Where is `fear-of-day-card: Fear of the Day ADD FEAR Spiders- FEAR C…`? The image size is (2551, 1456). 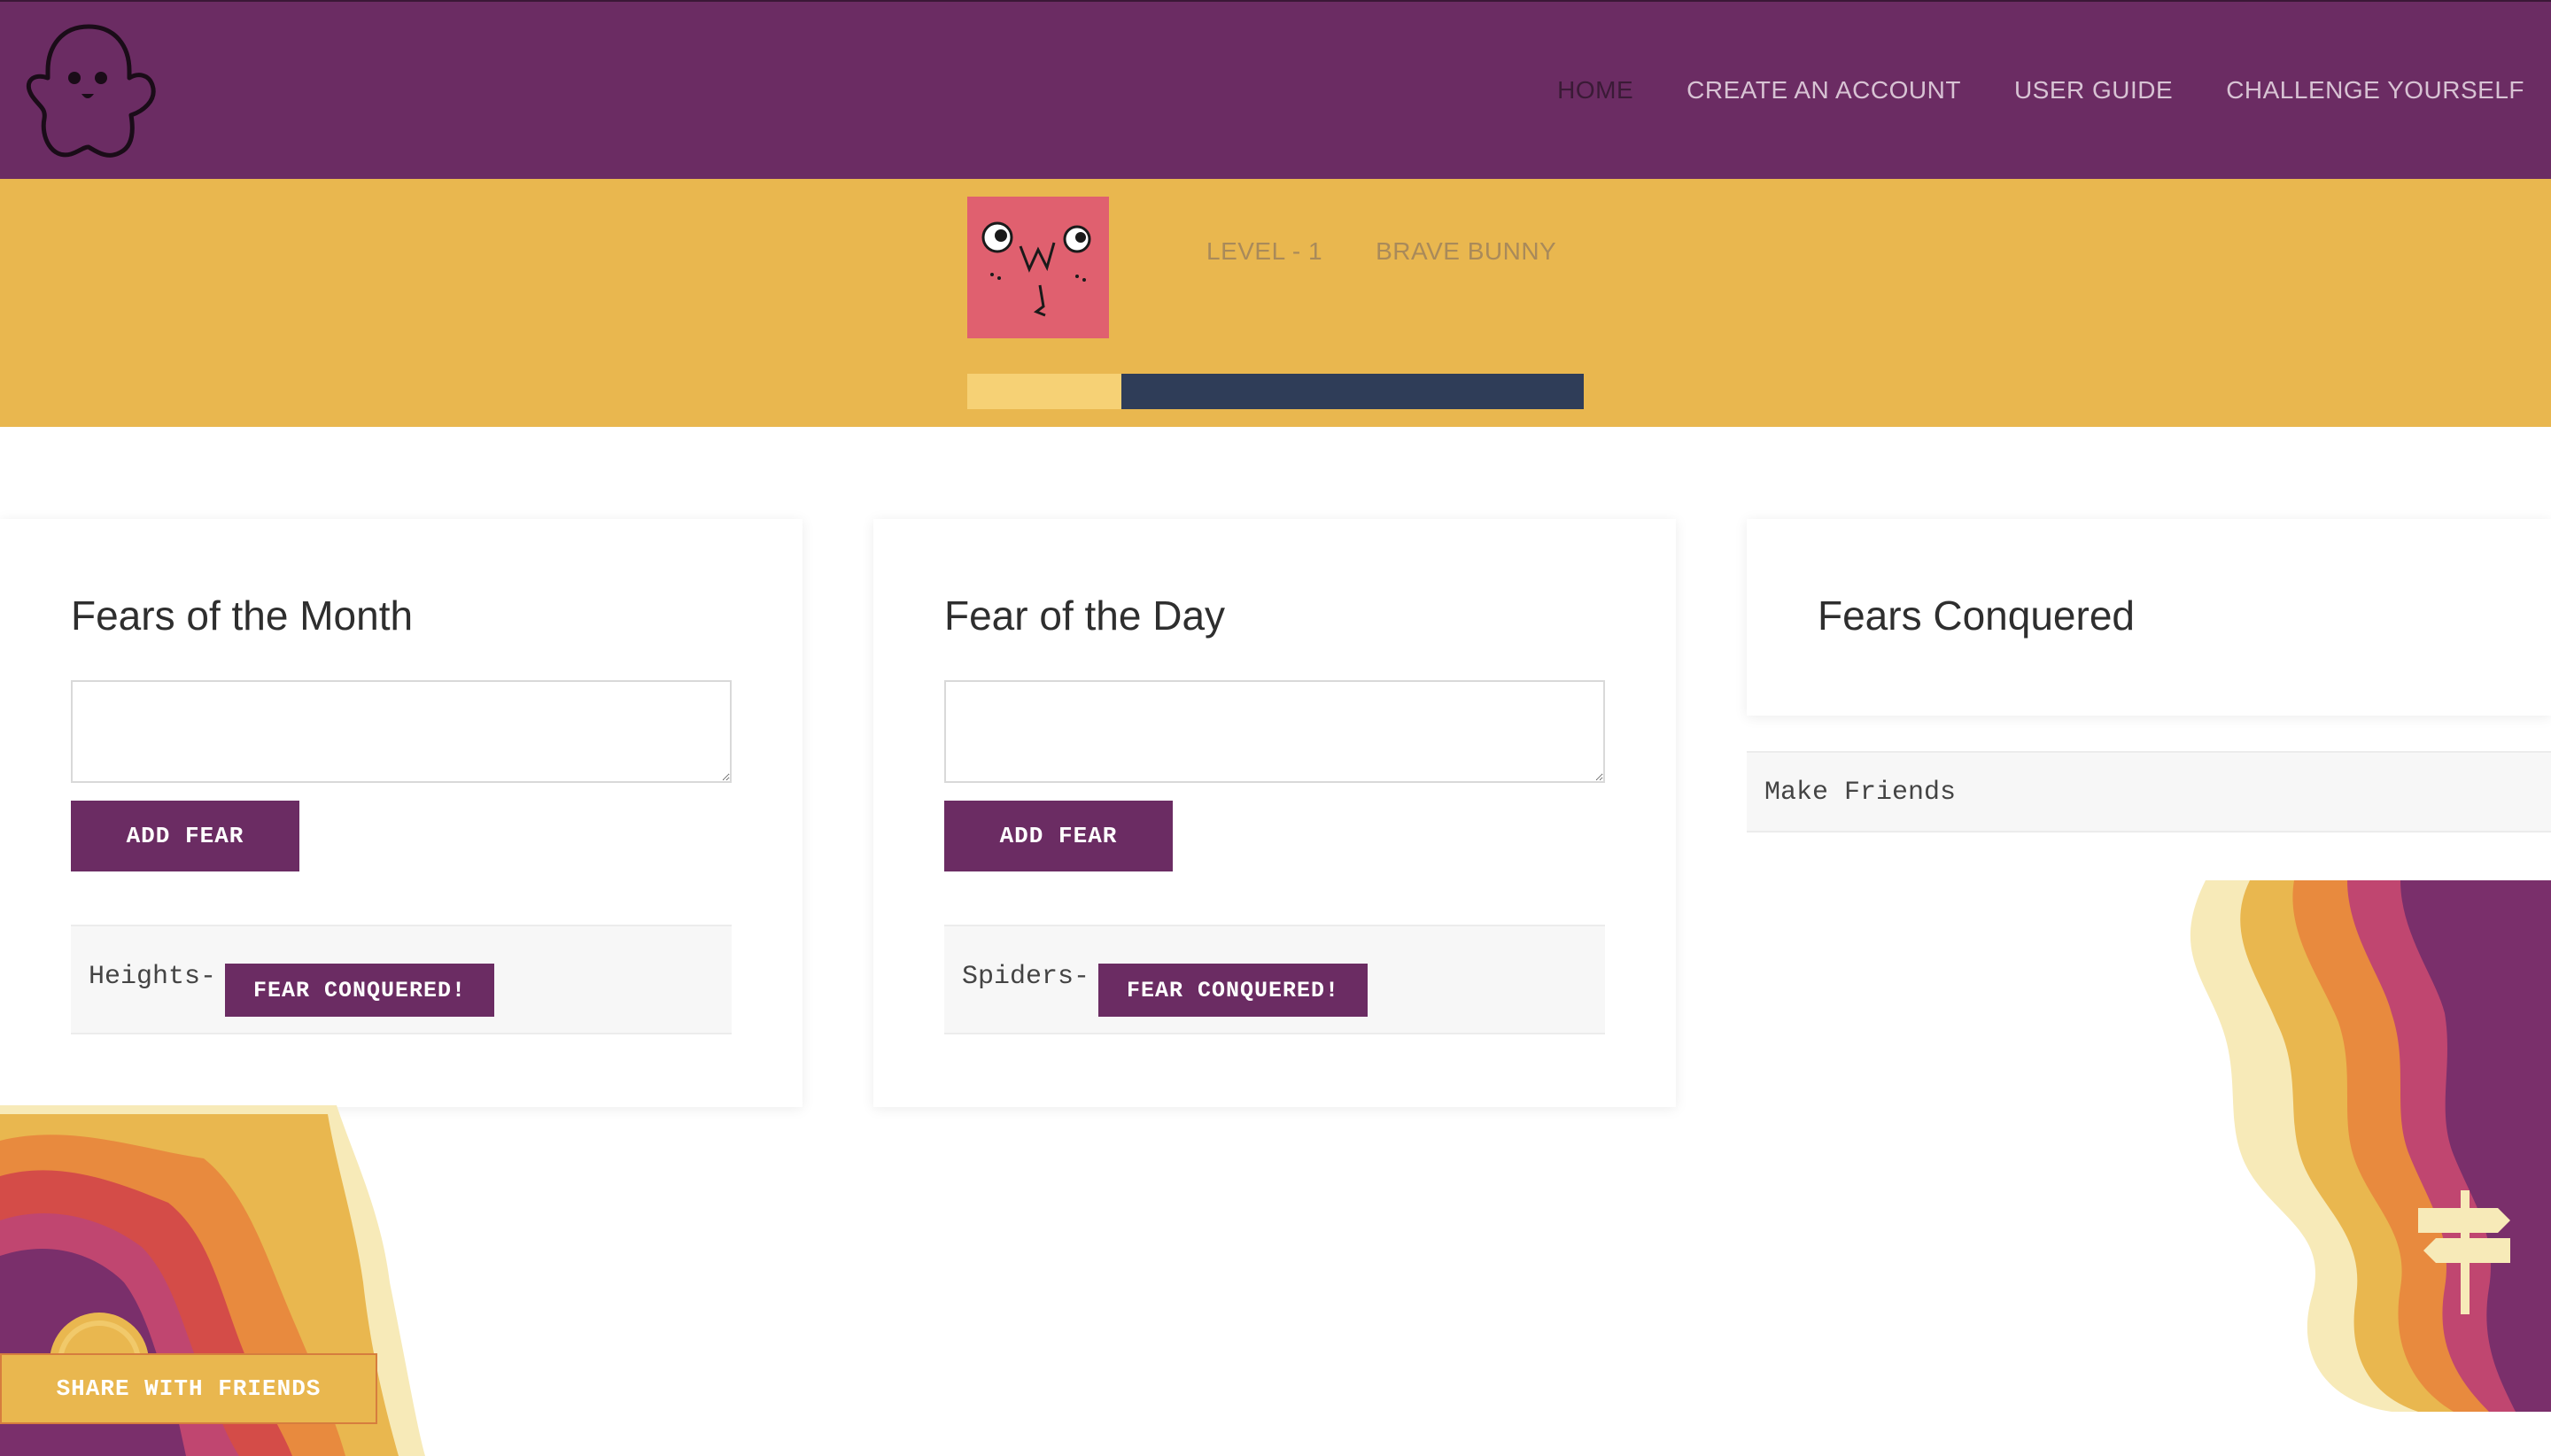 fear-of-day-card: Fear of the Day ADD FEAR Spiders- FEAR C… is located at coordinates (1275, 813).